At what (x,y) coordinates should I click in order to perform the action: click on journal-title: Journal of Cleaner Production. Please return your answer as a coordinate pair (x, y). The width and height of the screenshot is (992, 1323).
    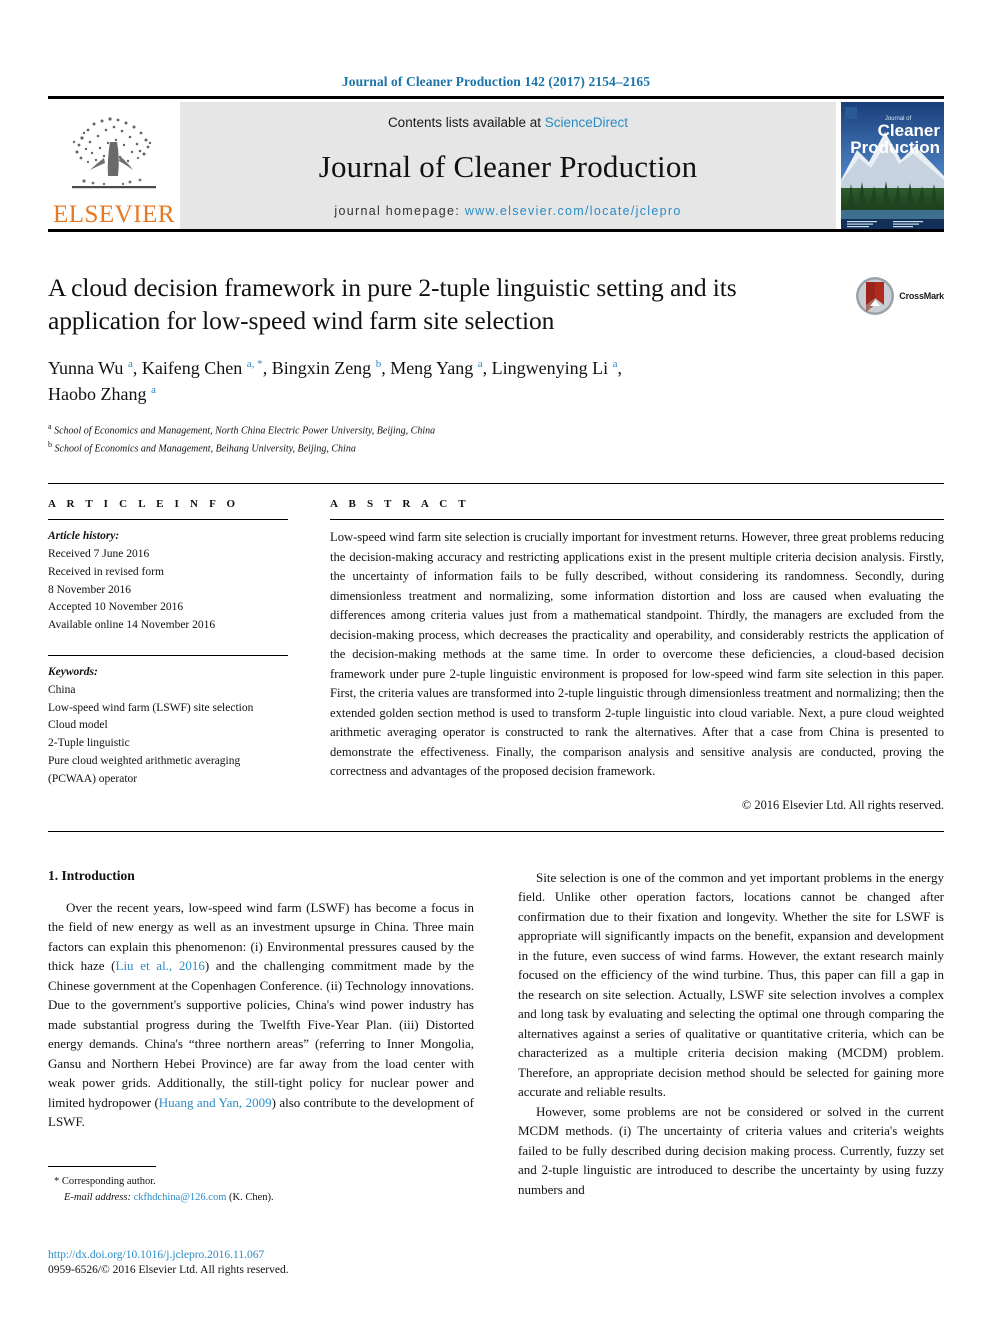
    Looking at the image, I should click on (508, 166).